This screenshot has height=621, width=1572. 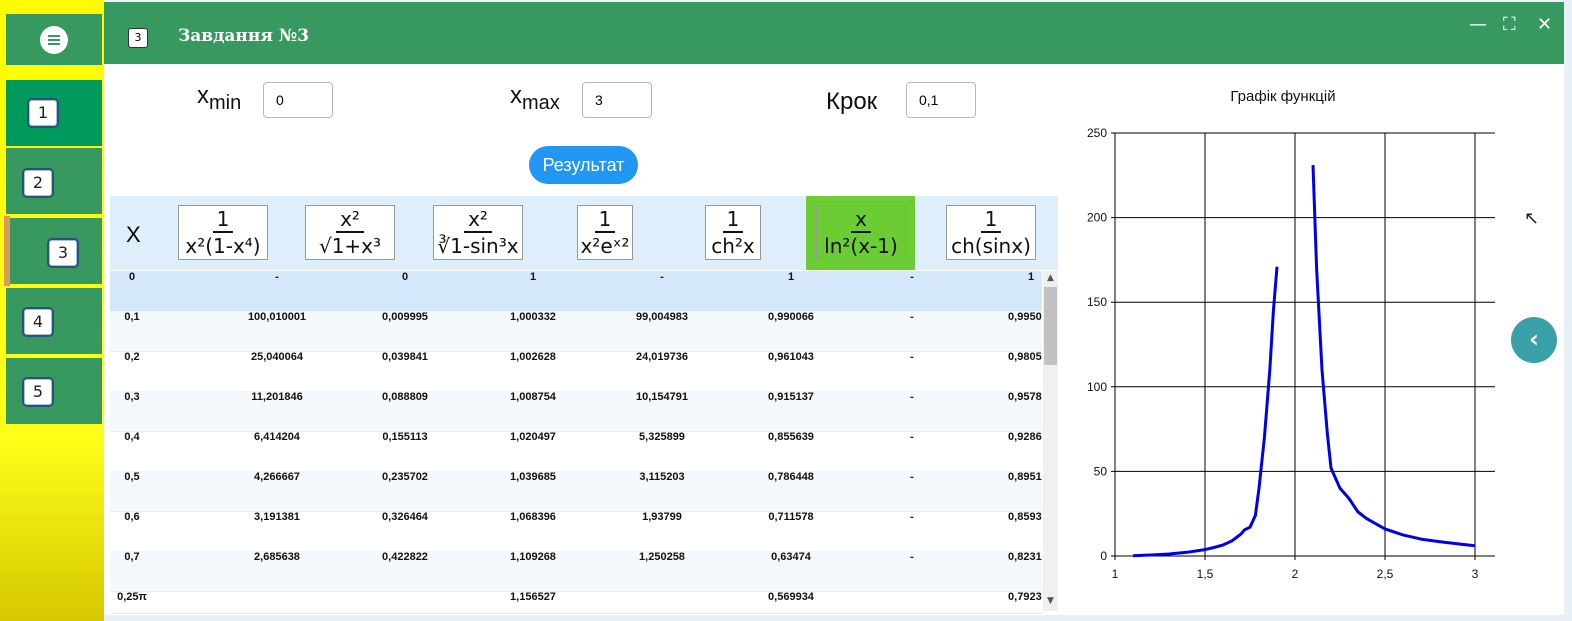 What do you see at coordinates (43, 113) in the screenshot?
I see `sidebar-item-1-label: 1` at bounding box center [43, 113].